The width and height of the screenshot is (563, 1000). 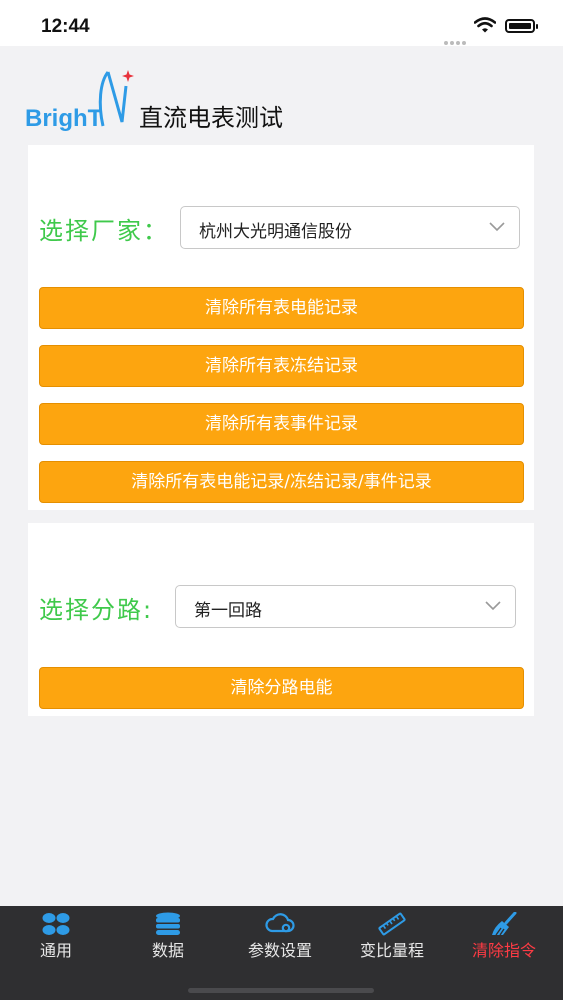 I want to click on tab-bar: 通用 数据 参数设置 变比量程 清除指令, so click(x=281, y=953).